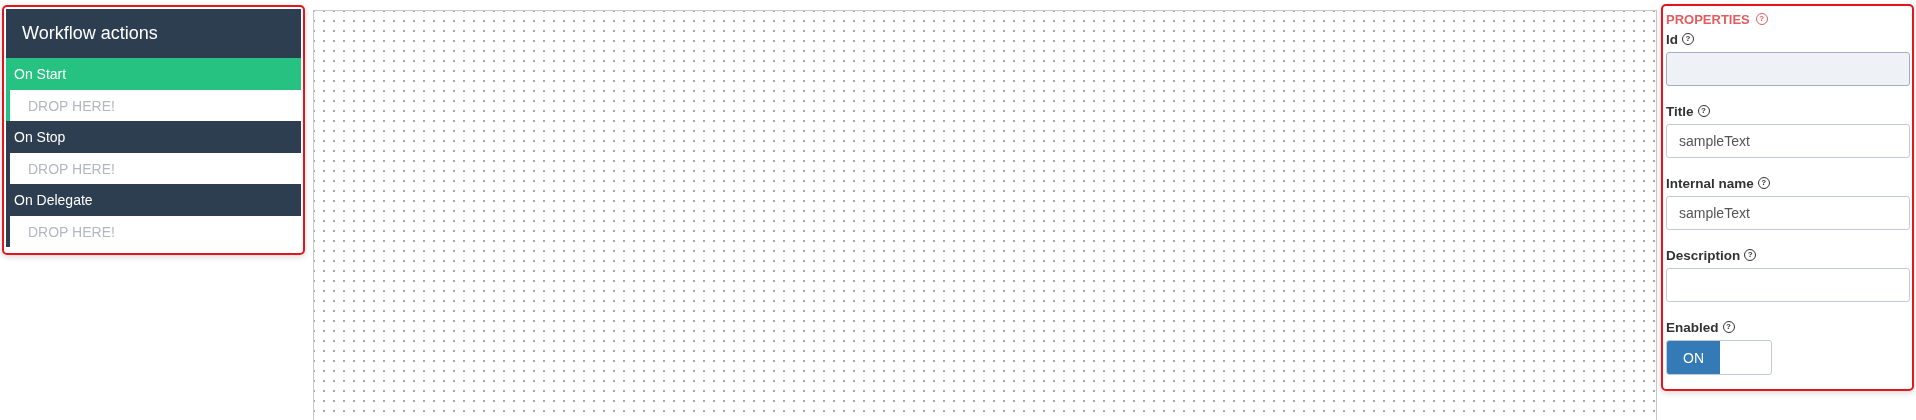  What do you see at coordinates (1672, 39) in the screenshot?
I see `field-label: Id` at bounding box center [1672, 39].